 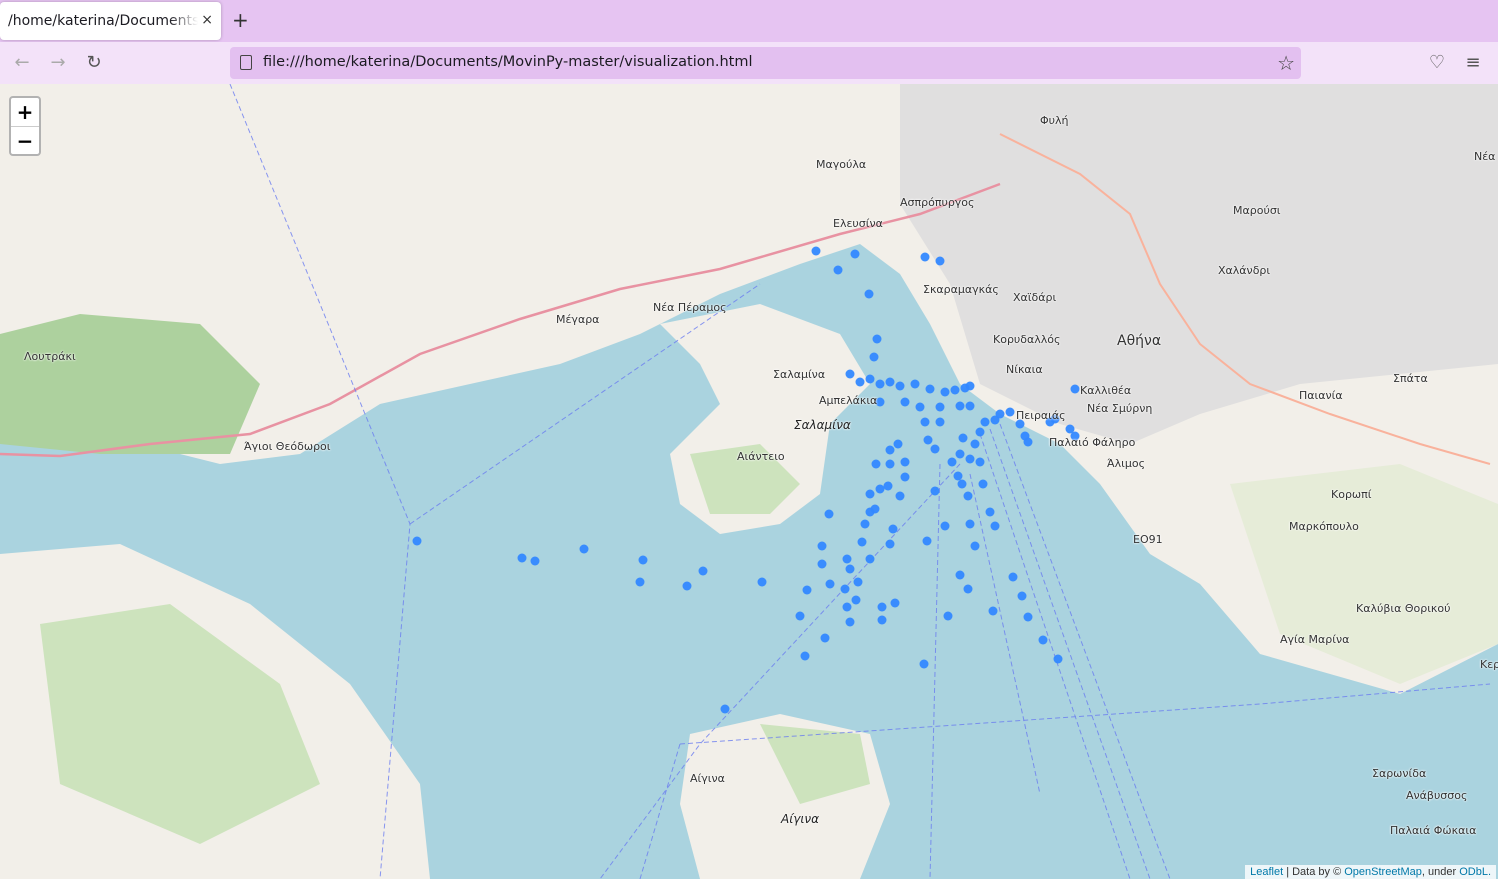 I want to click on menu-icon: ≡, so click(x=1473, y=63).